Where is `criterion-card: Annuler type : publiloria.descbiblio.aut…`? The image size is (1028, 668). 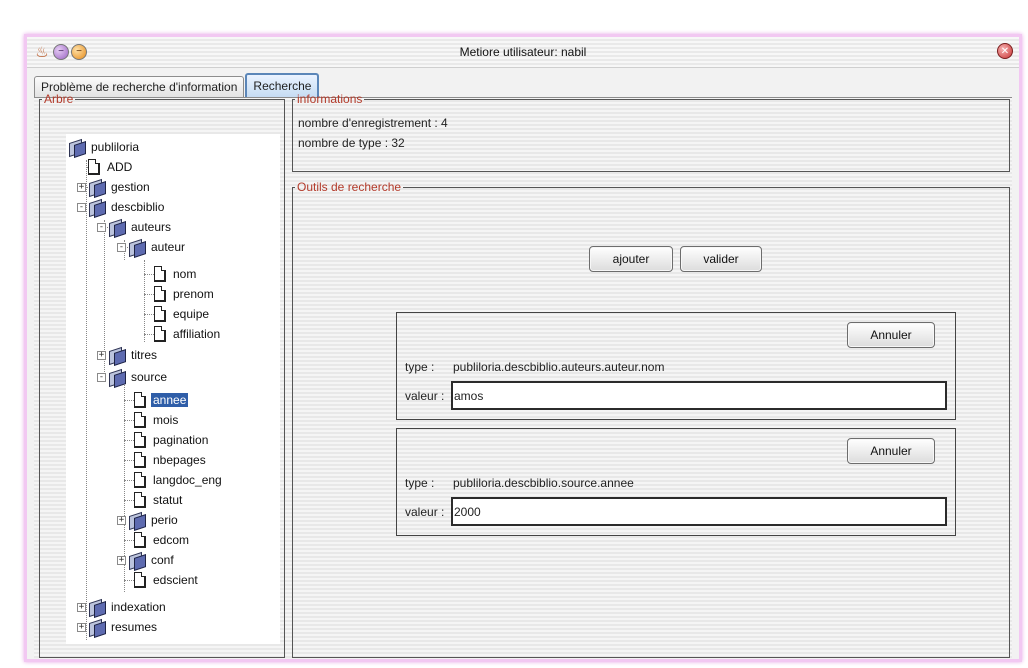
criterion-card: Annuler type : publiloria.descbiblio.aut… is located at coordinates (676, 366).